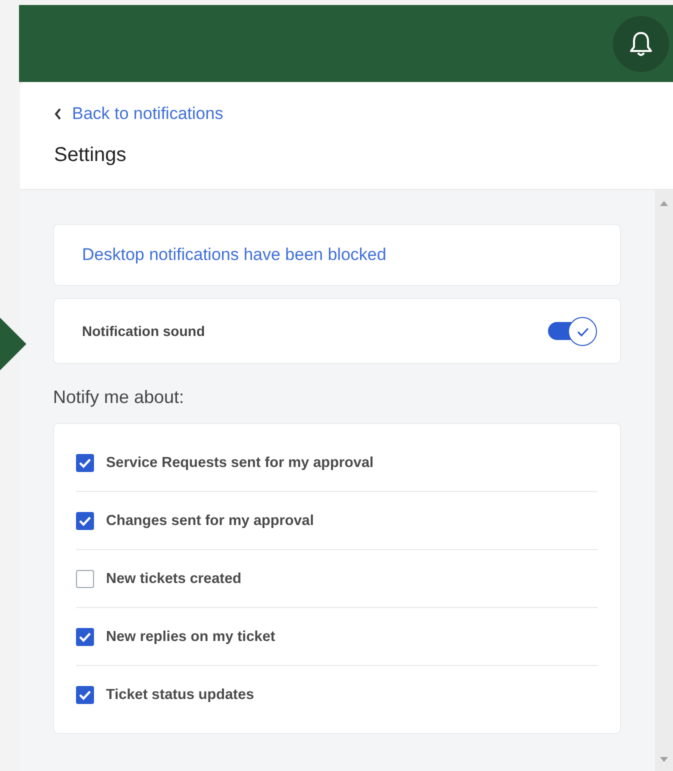  What do you see at coordinates (347, 114) in the screenshot?
I see `back-link: Back to notifications` at bounding box center [347, 114].